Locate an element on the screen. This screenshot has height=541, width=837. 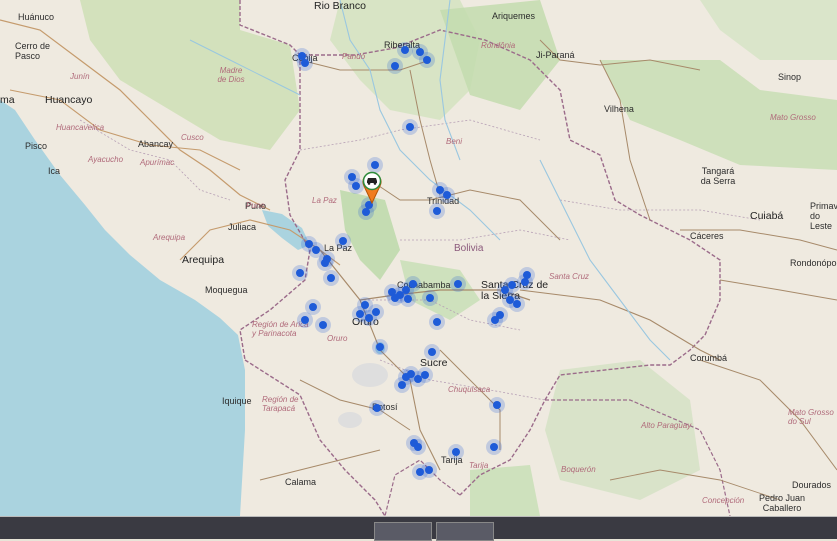
car-icon is located at coordinates (372, 180).